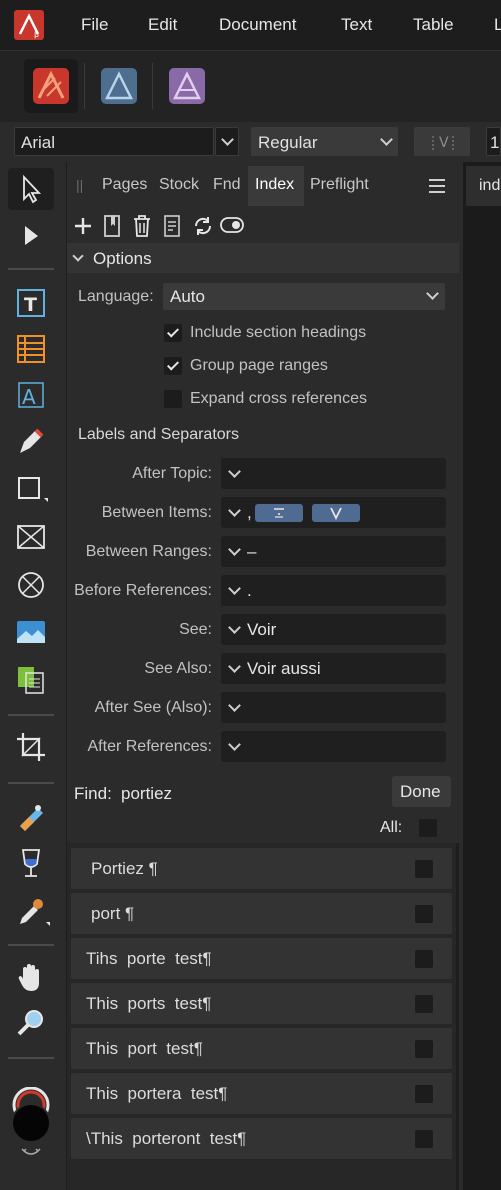 This screenshot has width=501, height=1190. What do you see at coordinates (333, 707) in the screenshot?
I see `after-see-also-field` at bounding box center [333, 707].